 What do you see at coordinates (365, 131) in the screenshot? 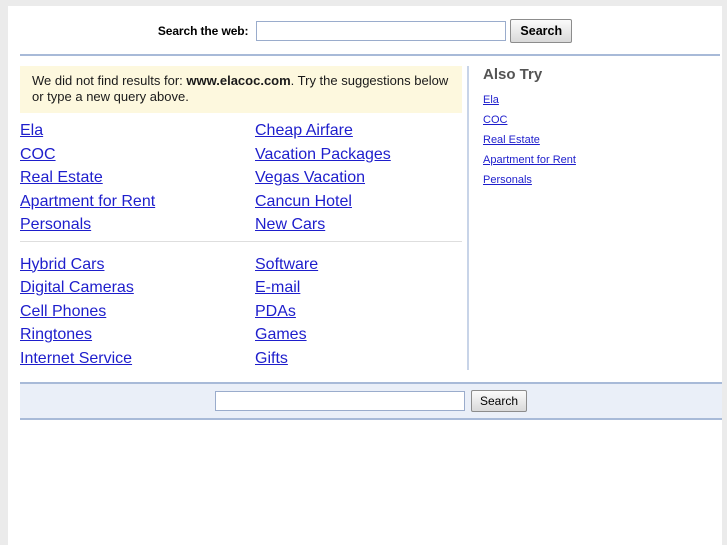
I see `suggestion-link: Cheap Airfare` at bounding box center [365, 131].